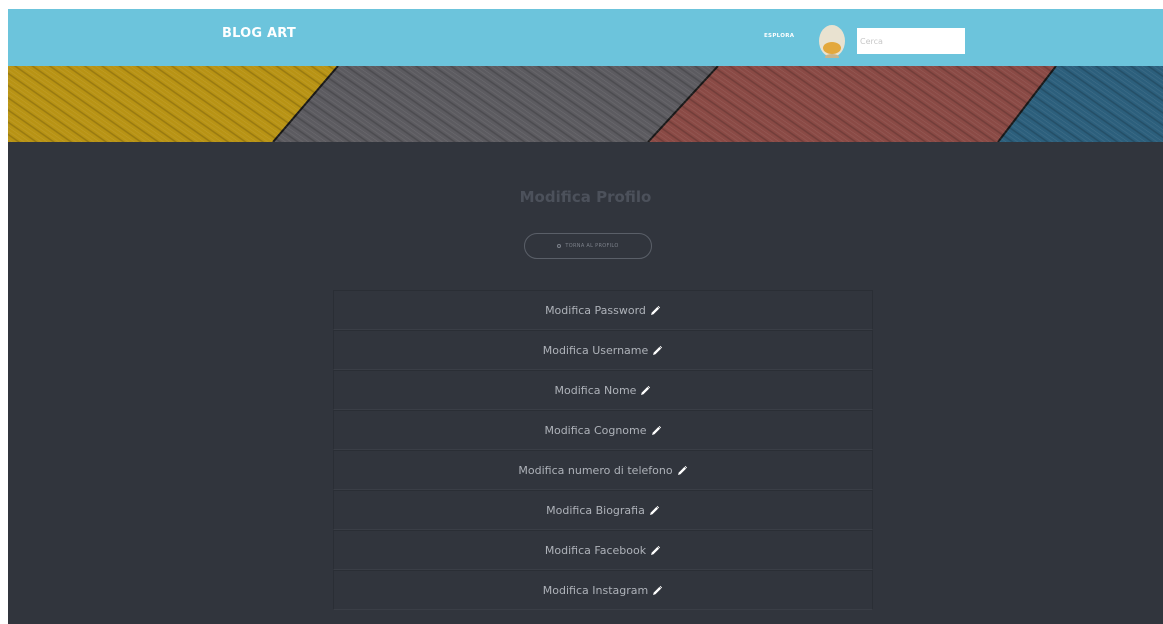 This screenshot has width=1163, height=624. Describe the element at coordinates (595, 590) in the screenshot. I see `edit-option-label: Modifica Instagram` at that location.